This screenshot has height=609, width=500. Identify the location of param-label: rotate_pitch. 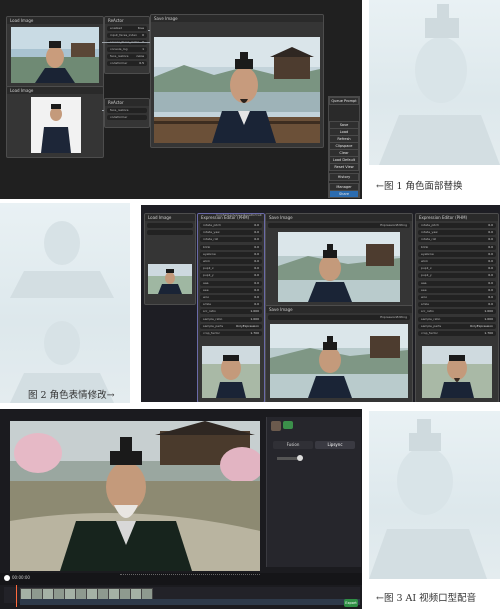
(430, 225).